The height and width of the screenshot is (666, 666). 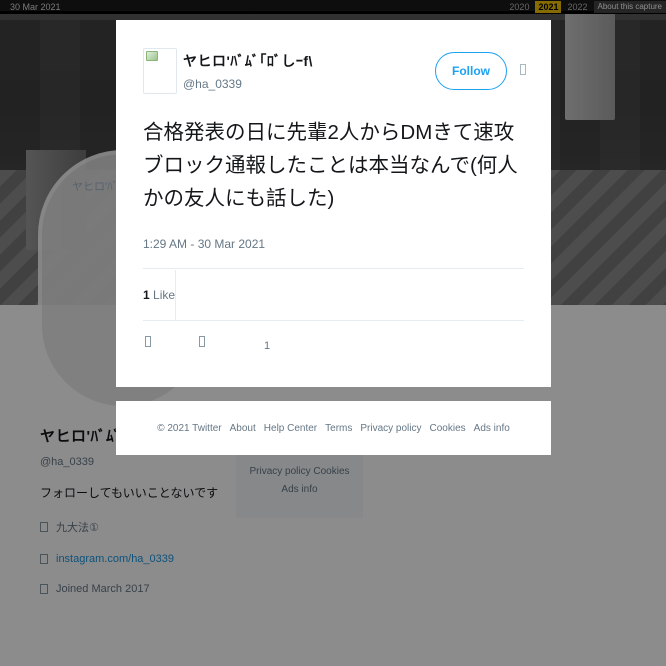 I want to click on footer-copyright: © 2021 Twitter, so click(x=189, y=428).